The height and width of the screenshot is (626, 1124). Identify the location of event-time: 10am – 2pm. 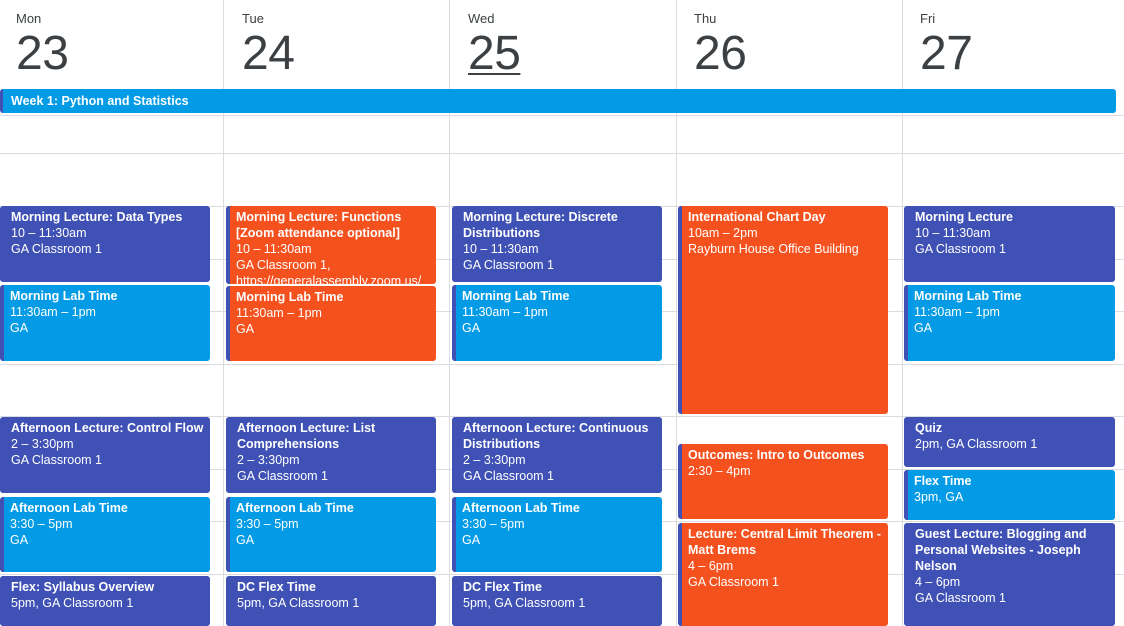
(723, 233).